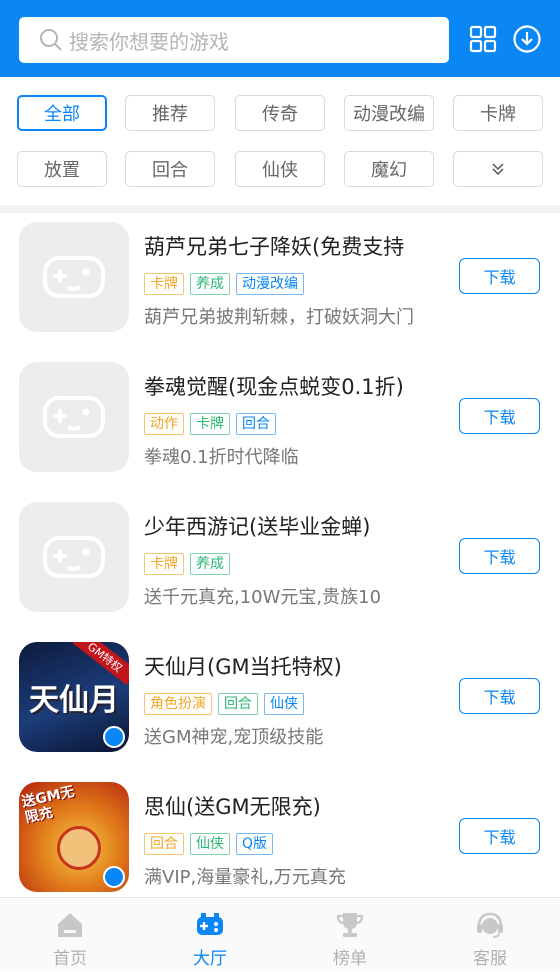 The width and height of the screenshot is (560, 972). I want to click on game-tag: Q版, so click(255, 844).